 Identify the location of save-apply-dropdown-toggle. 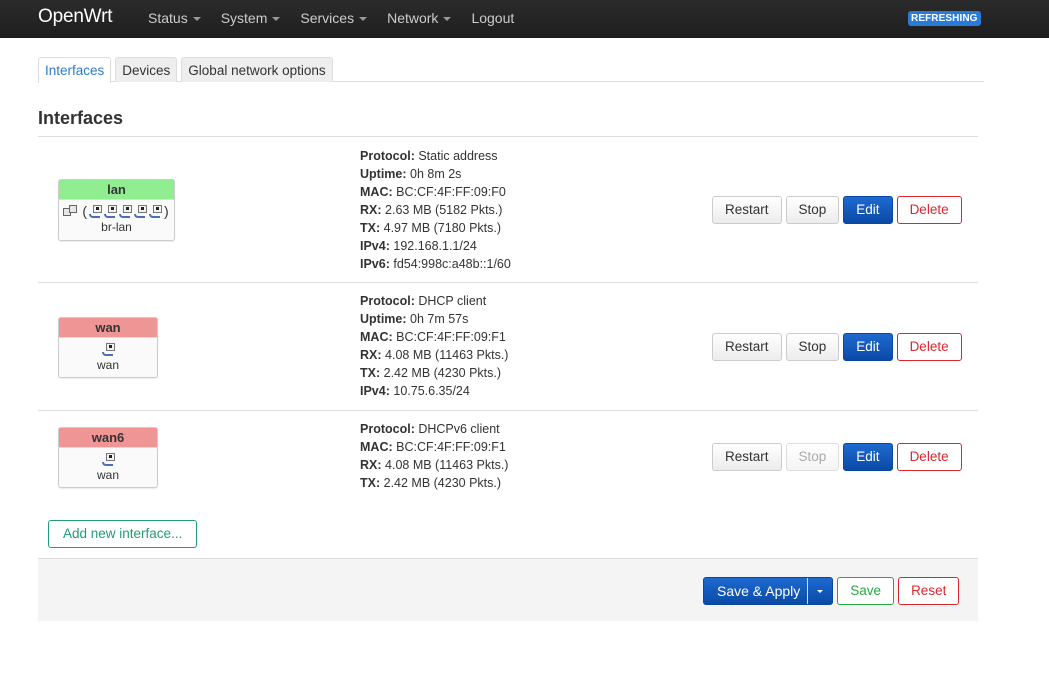
(819, 591).